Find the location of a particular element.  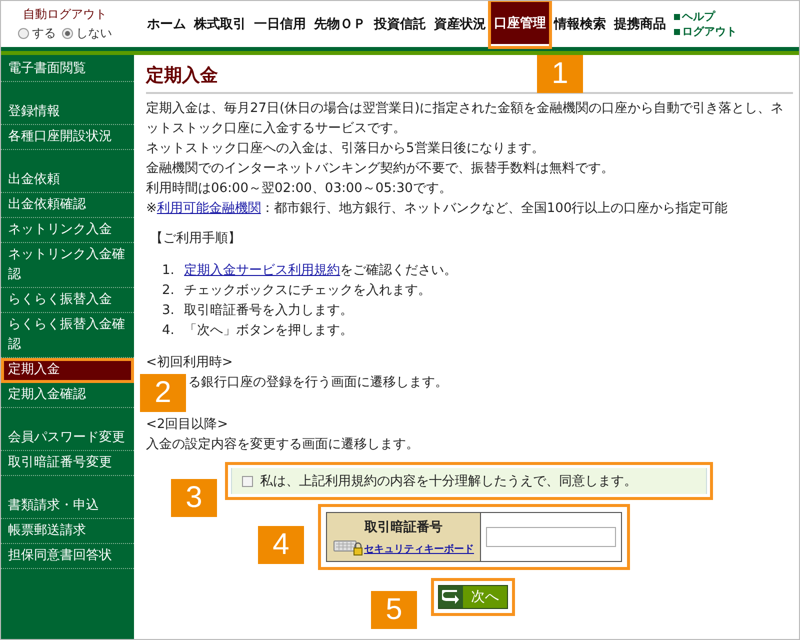

nav-tab: 投資信託 is located at coordinates (400, 24).